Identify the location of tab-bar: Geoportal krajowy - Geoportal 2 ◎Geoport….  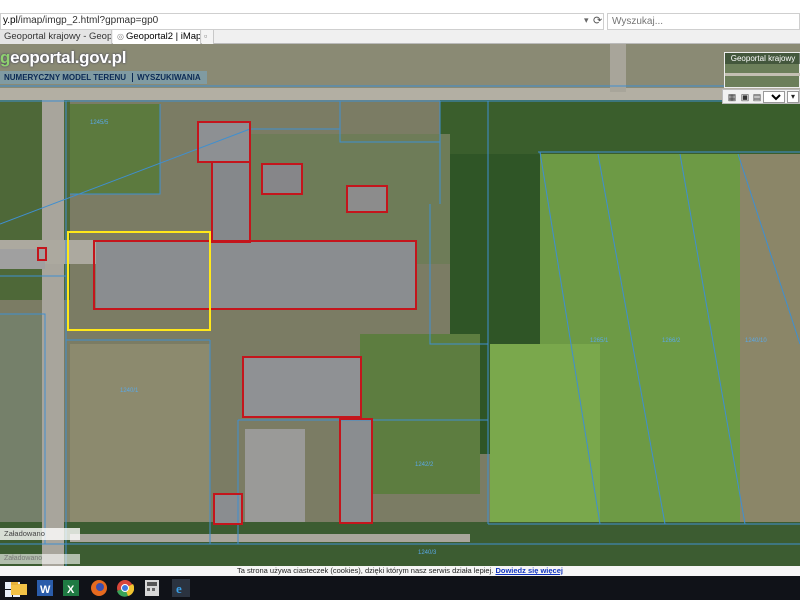
(400, 37).